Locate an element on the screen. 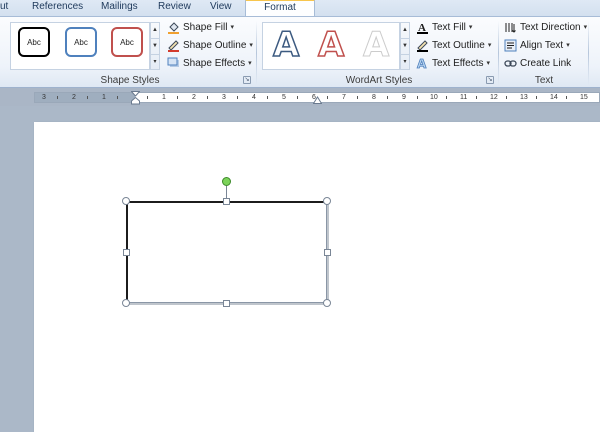 This screenshot has width=600, height=432. tab-layout: ut is located at coordinates (7, 8).